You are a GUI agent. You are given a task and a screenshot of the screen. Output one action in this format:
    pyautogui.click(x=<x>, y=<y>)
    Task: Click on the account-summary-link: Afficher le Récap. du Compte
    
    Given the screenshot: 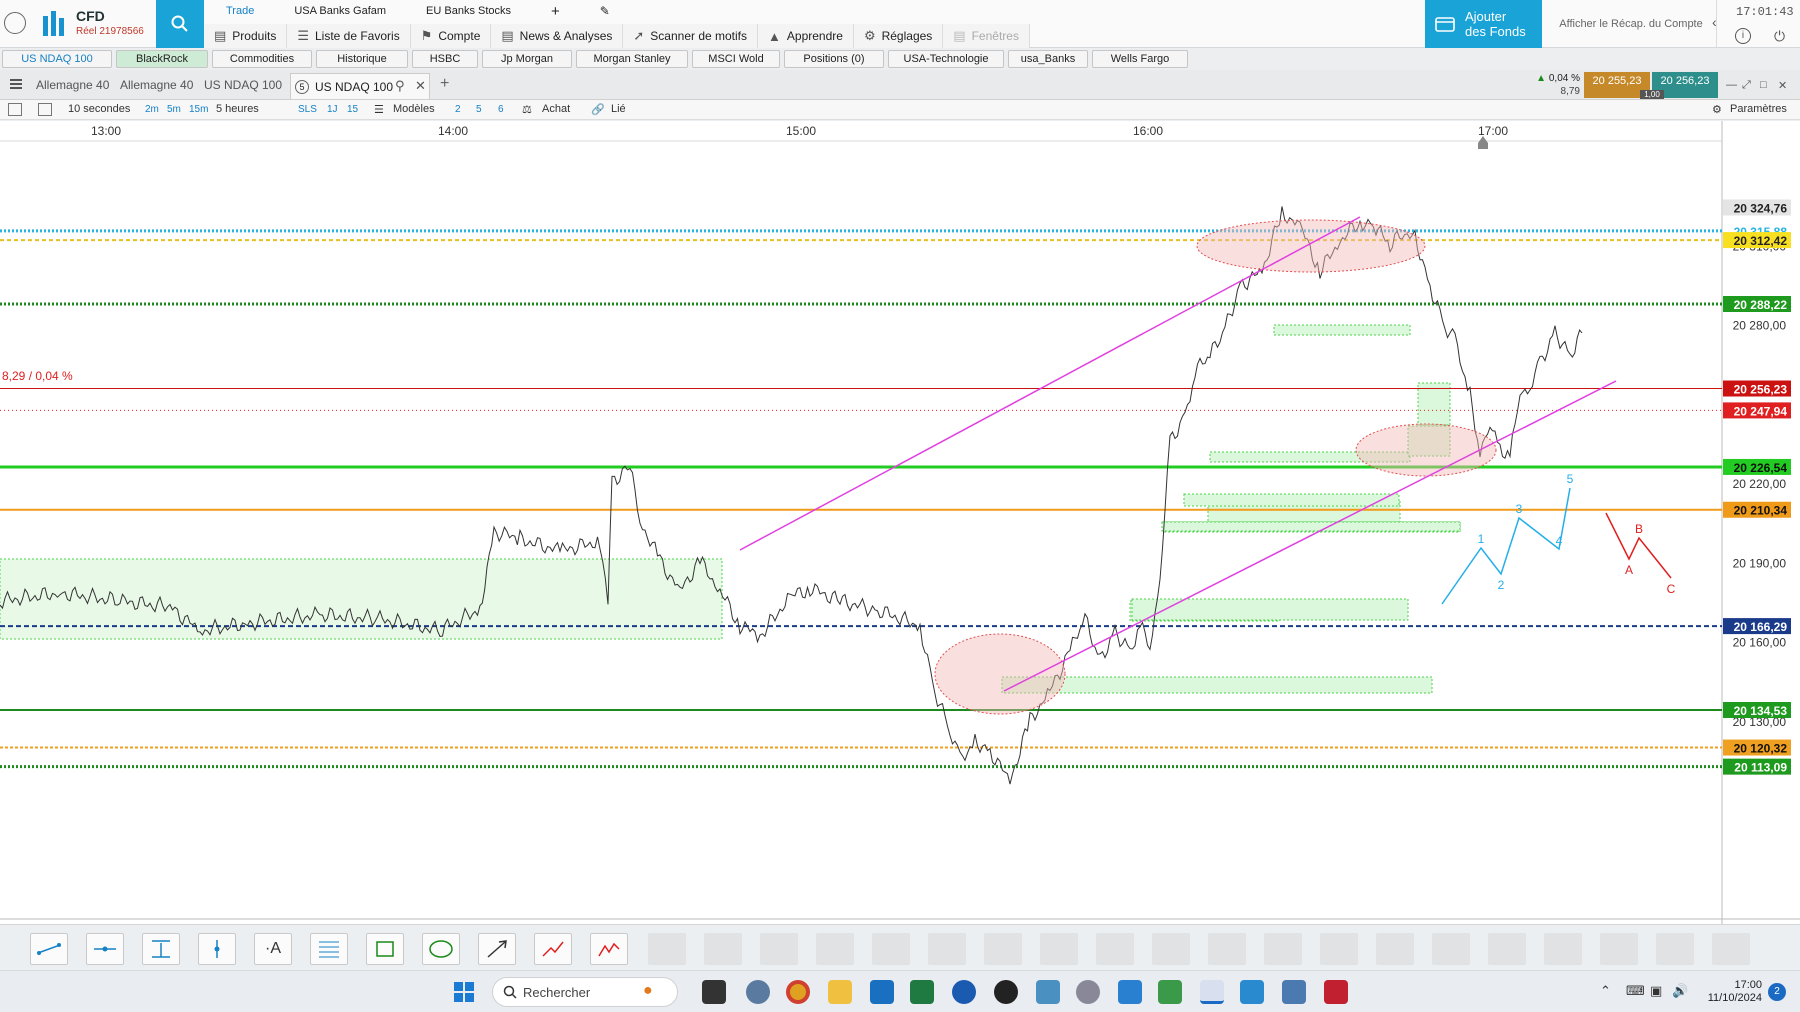 What is the action you would take?
    pyautogui.click(x=1631, y=24)
    